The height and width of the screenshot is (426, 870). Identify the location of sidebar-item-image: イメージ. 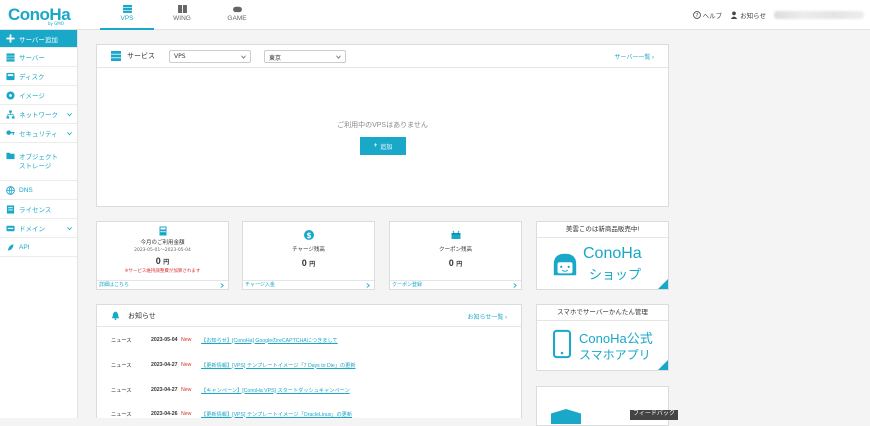
(38, 95).